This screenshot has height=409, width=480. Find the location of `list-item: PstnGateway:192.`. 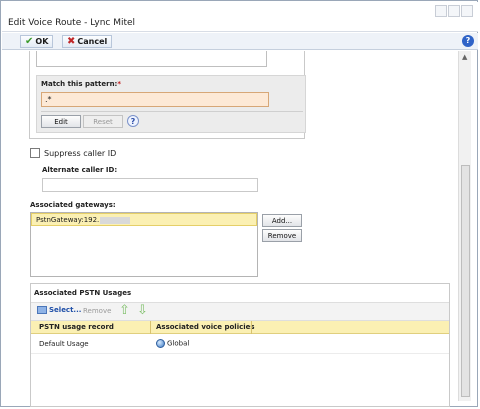

list-item: PstnGateway:192. is located at coordinates (144, 219).